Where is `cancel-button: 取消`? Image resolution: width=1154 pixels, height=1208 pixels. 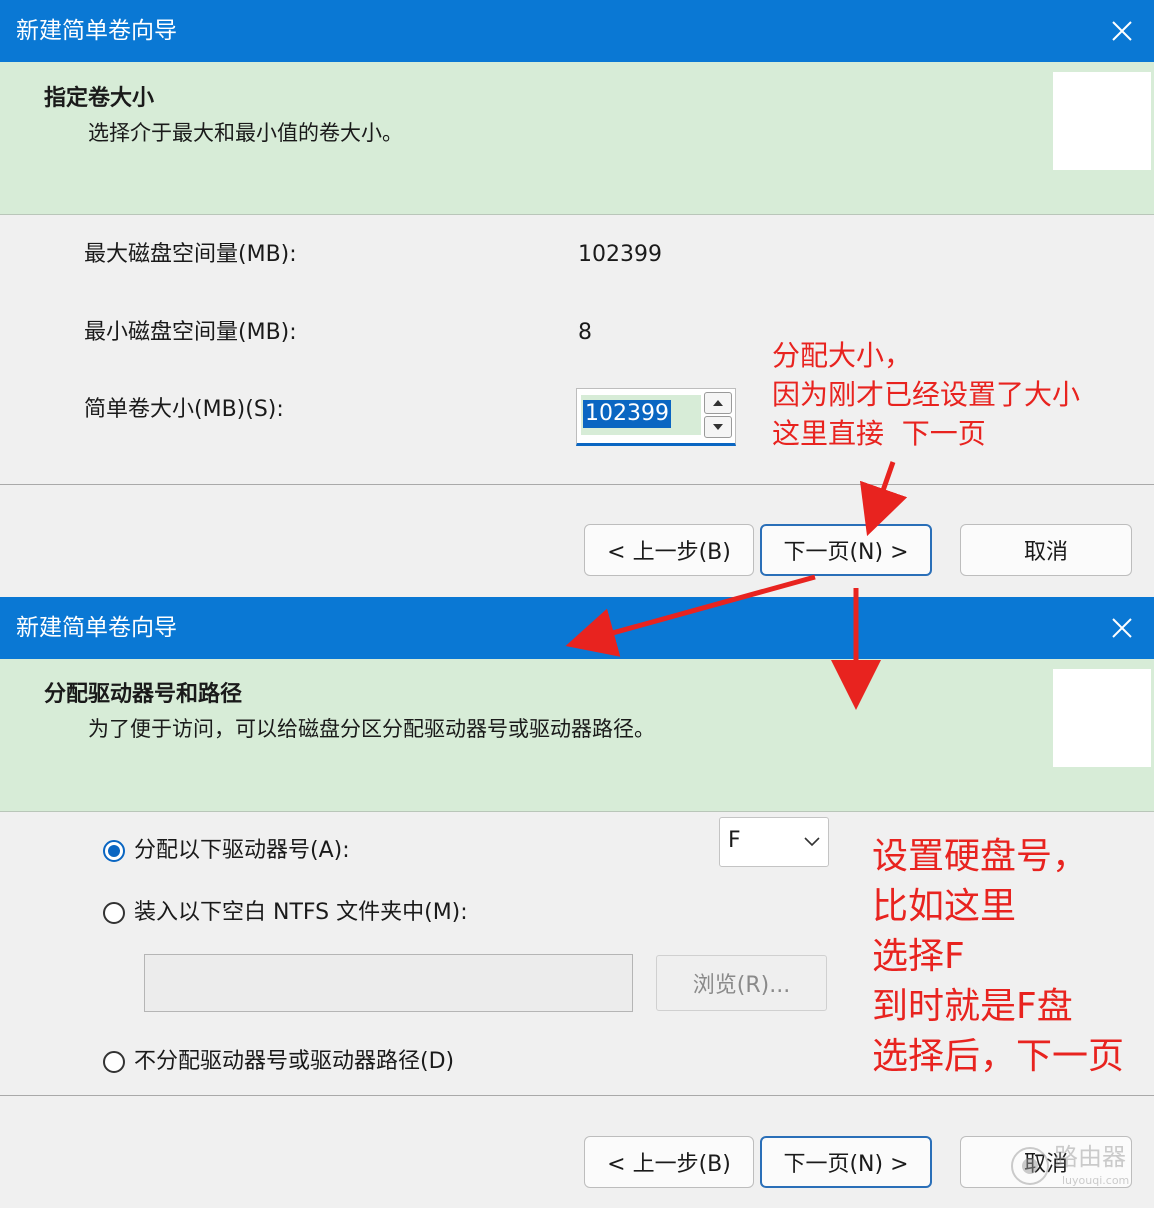
cancel-button: 取消 is located at coordinates (1046, 550).